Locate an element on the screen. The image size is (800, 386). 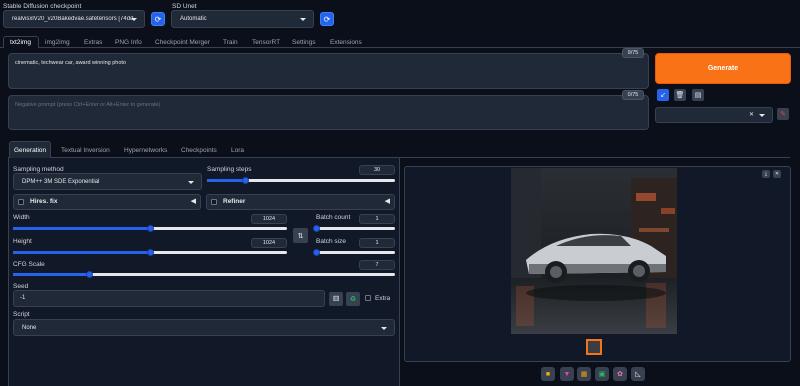
tab-settings: Settings is located at coordinates (304, 42).